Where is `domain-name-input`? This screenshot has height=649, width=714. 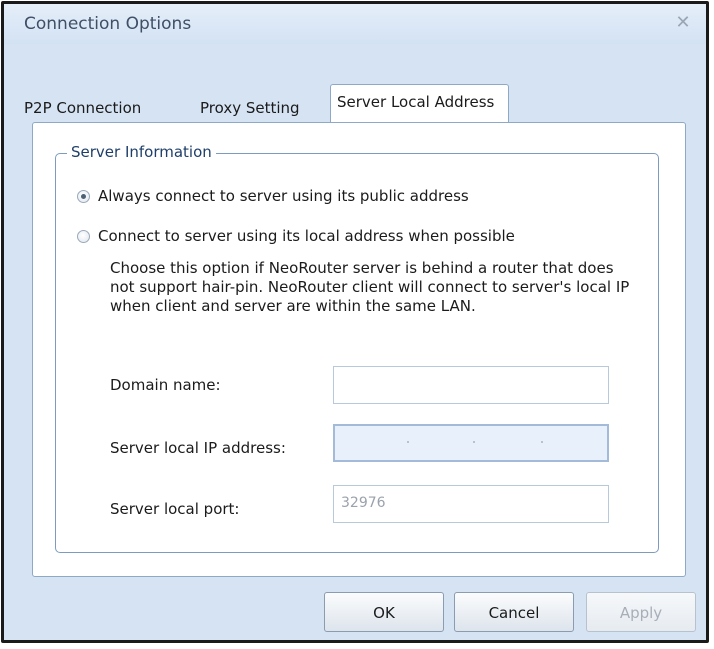
domain-name-input is located at coordinates (471, 385).